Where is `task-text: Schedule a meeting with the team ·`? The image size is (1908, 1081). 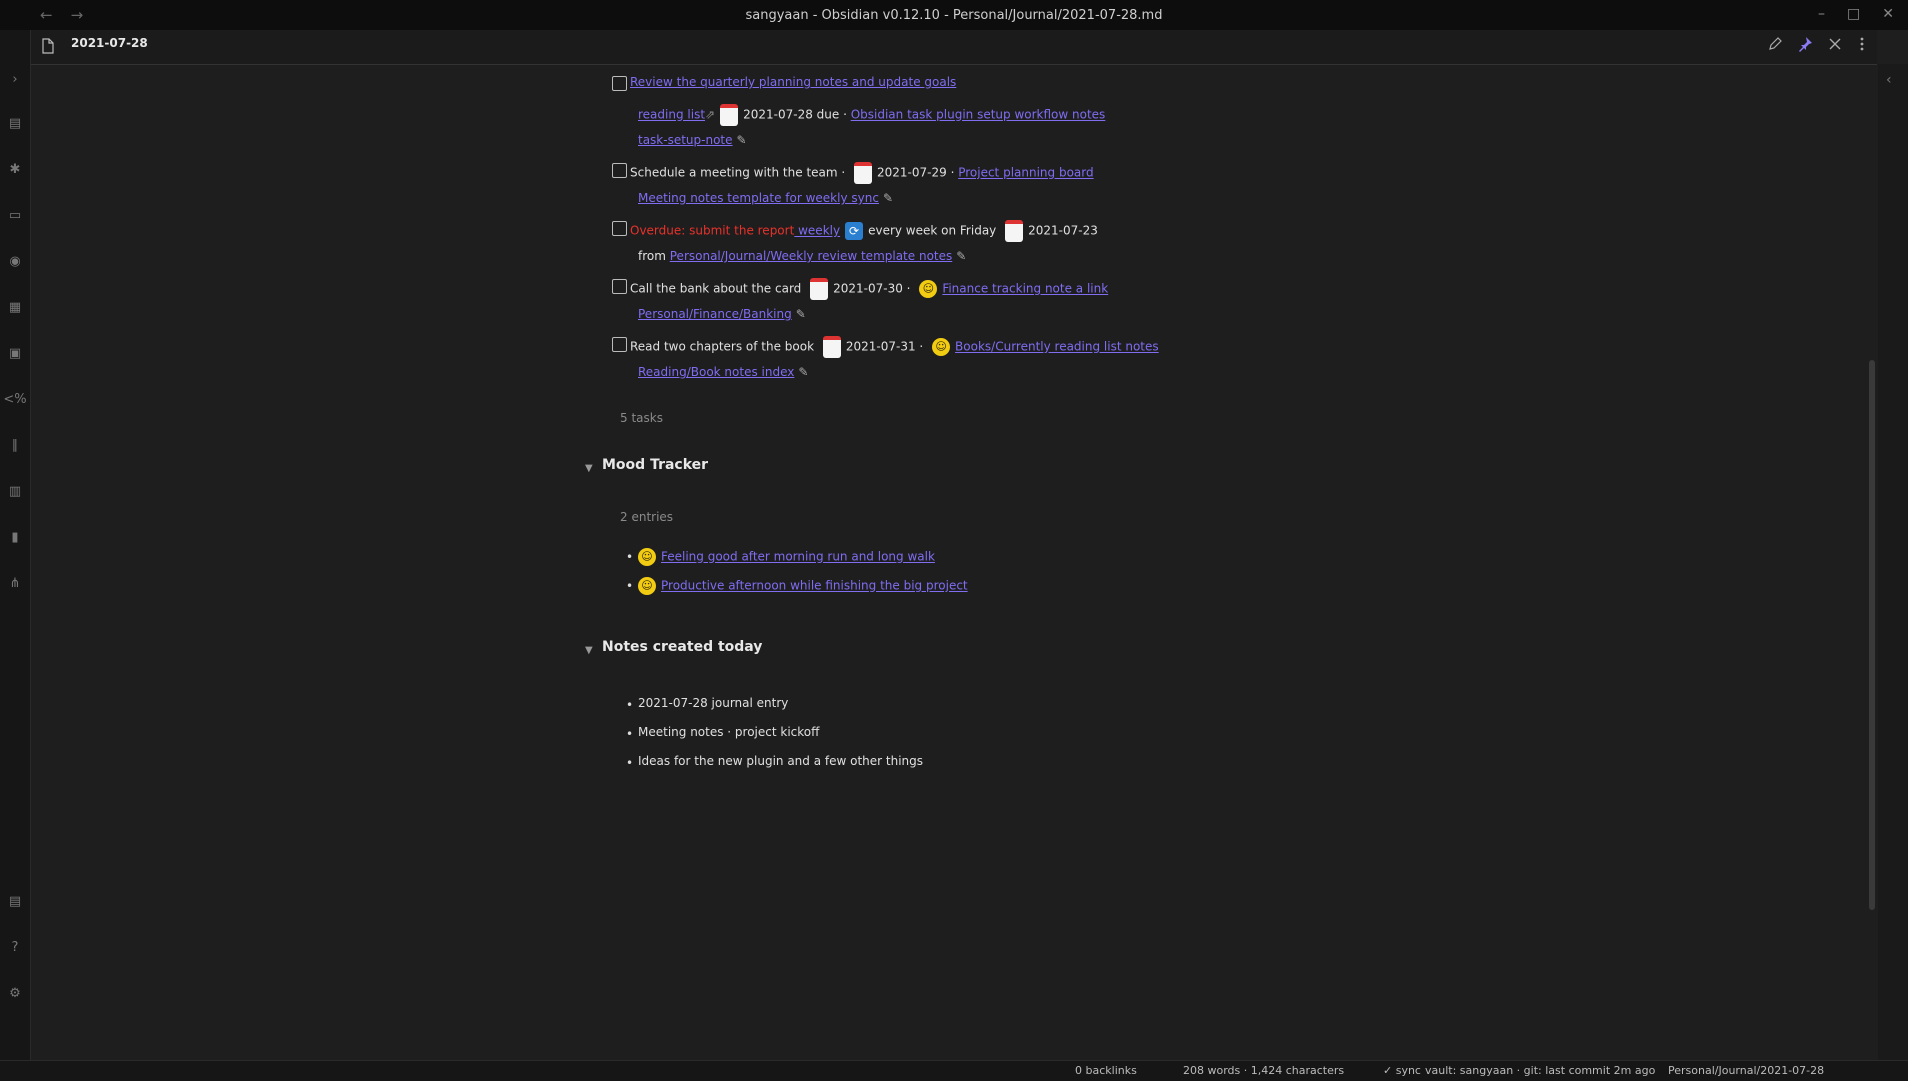
task-text: Schedule a meeting with the team · is located at coordinates (740, 172).